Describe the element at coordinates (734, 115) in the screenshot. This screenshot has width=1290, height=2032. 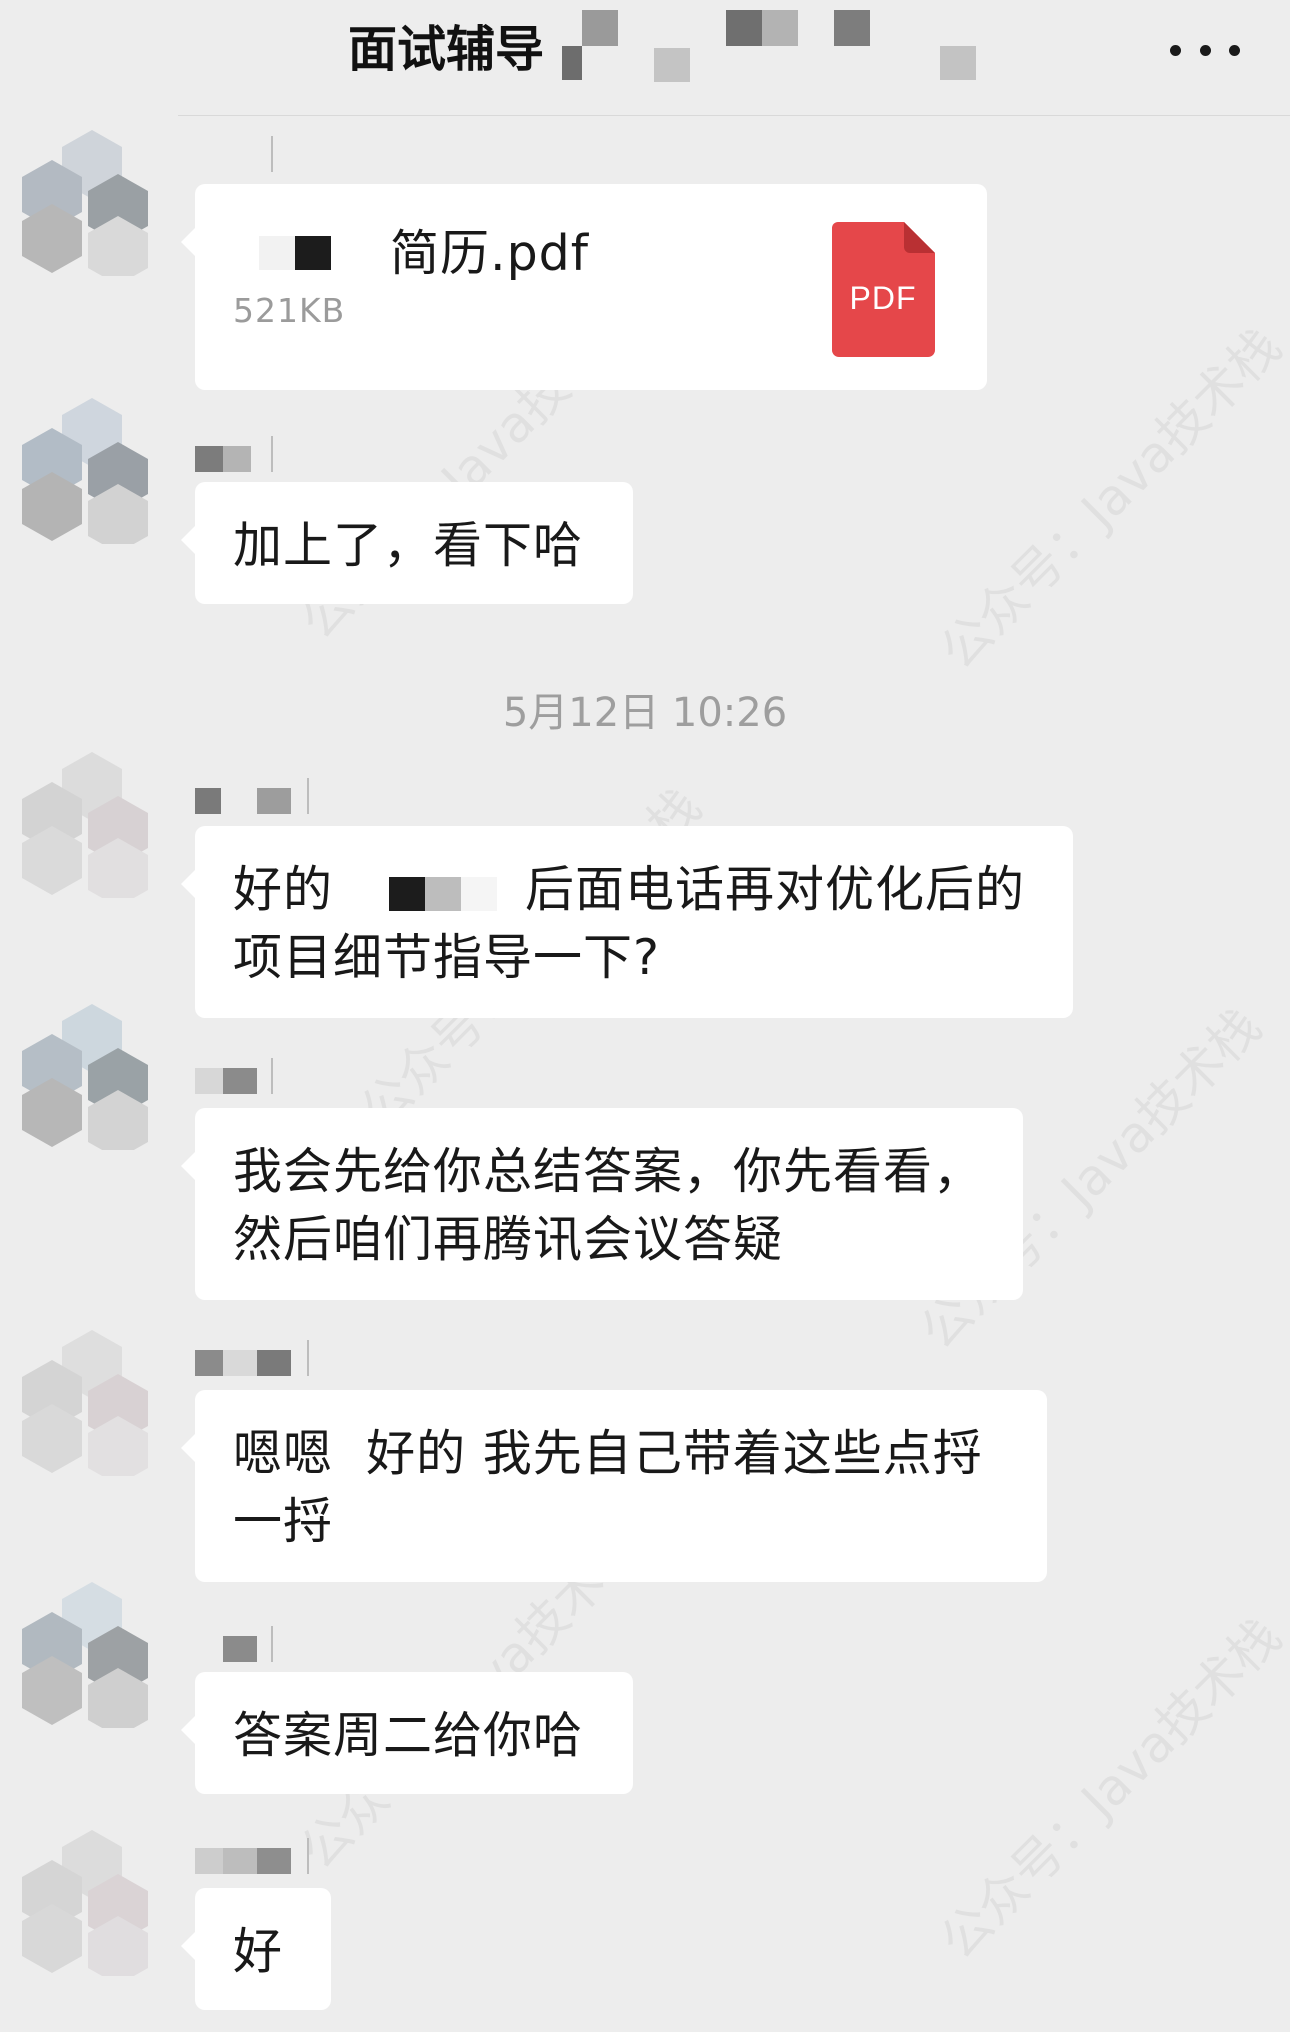
I see `header-divider` at that location.